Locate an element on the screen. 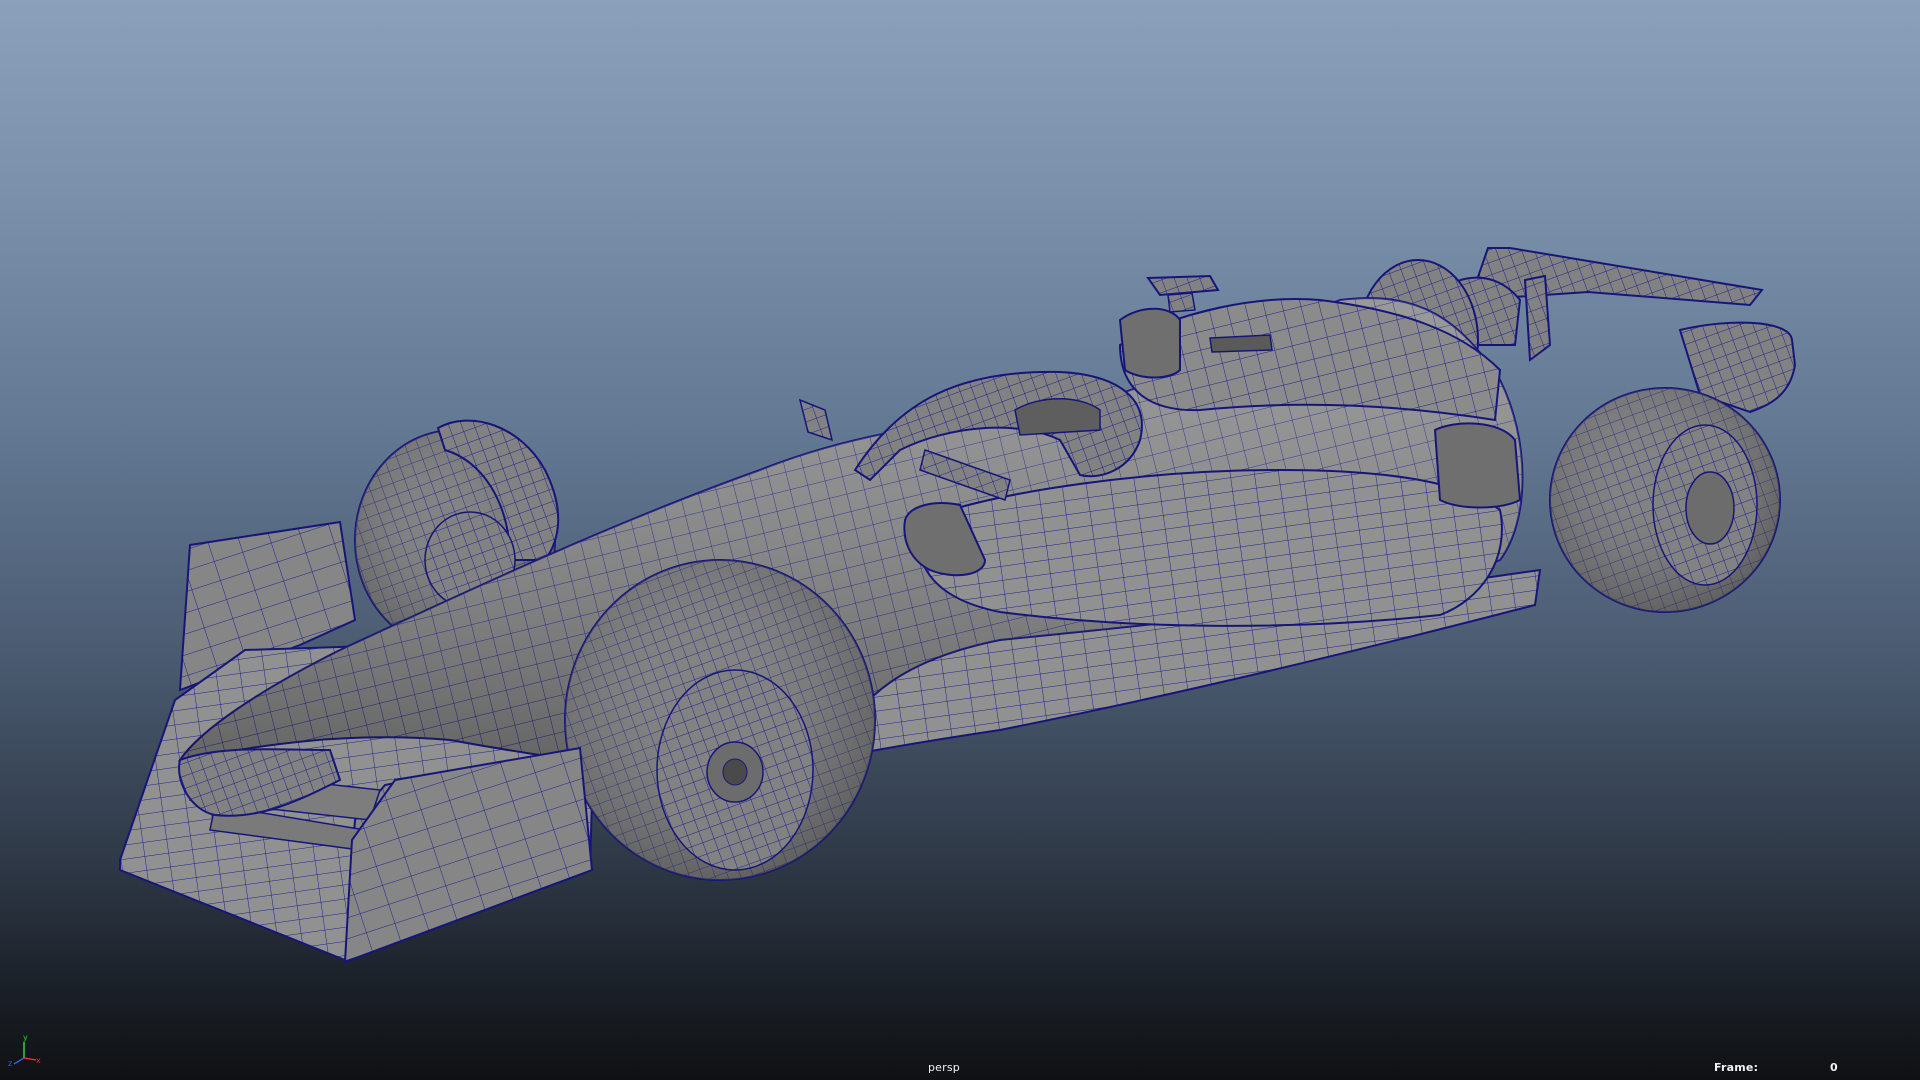  wheel-rear-right is located at coordinates (1665, 500).